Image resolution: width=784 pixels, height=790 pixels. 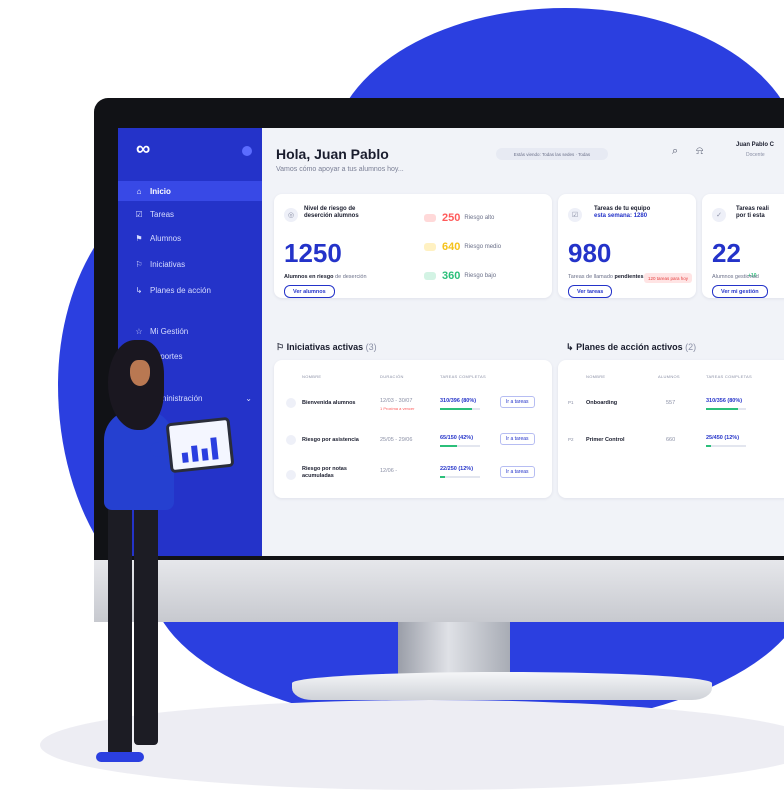 I want to click on initiative-name: Riesgo por asistencia, so click(x=330, y=440).